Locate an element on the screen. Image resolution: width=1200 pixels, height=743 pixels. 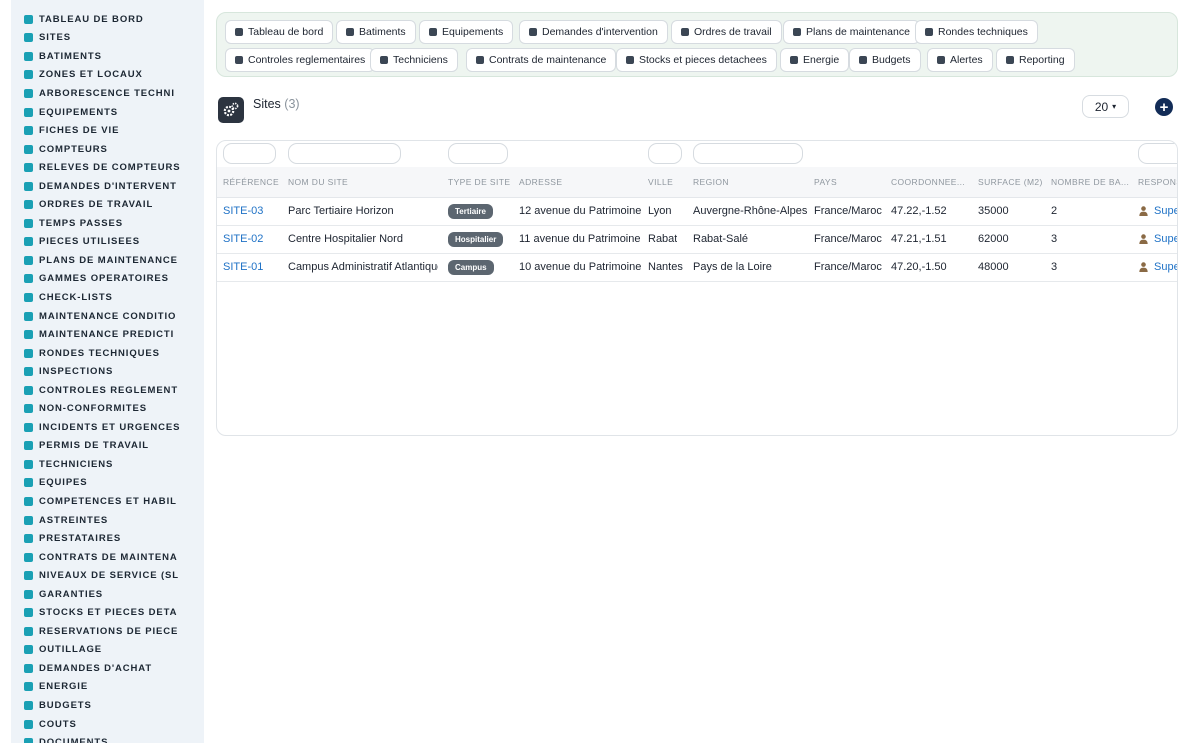
filter-city is located at coordinates (665, 153).